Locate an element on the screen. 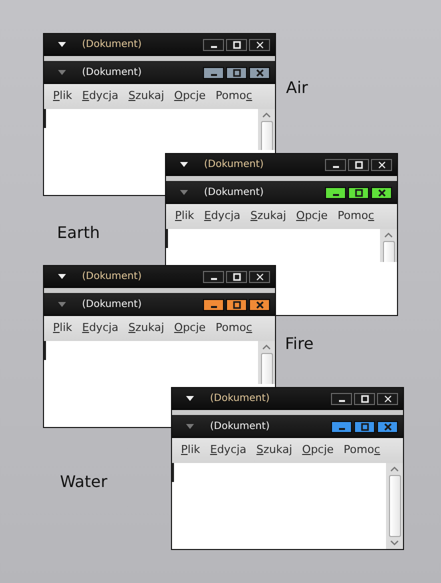 Image resolution: width=441 pixels, height=583 pixels. theme-label: Fire is located at coordinates (299, 344).